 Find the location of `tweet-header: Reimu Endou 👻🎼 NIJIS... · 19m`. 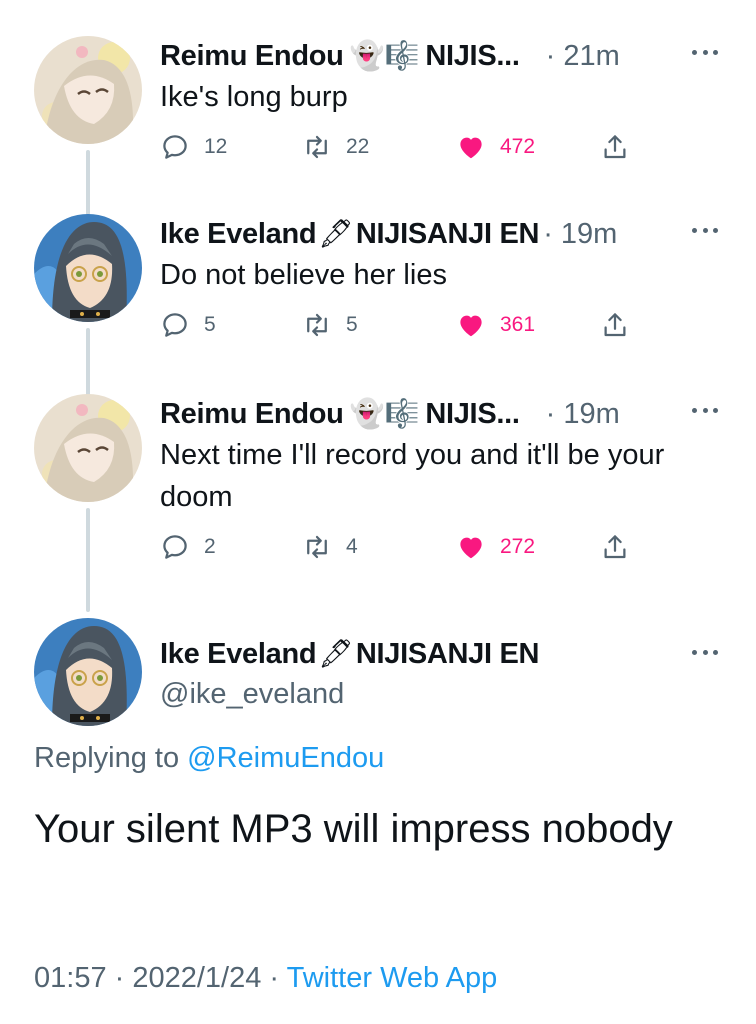

tweet-header: Reimu Endou 👻🎼 NIJIS... · 19m is located at coordinates (458, 414).